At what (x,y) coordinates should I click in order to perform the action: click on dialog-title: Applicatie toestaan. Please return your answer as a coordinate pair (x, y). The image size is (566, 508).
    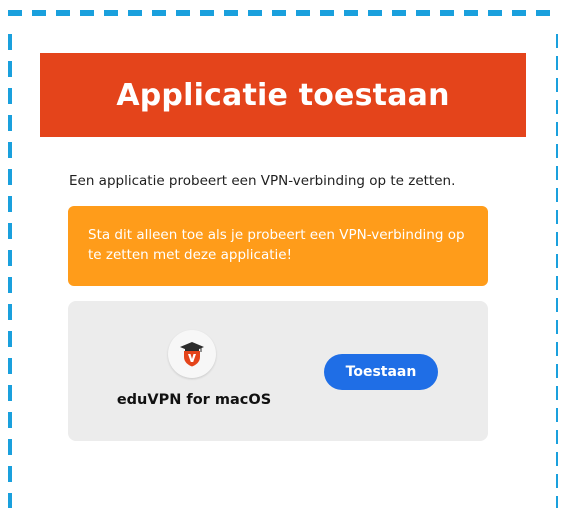
    Looking at the image, I should click on (283, 95).